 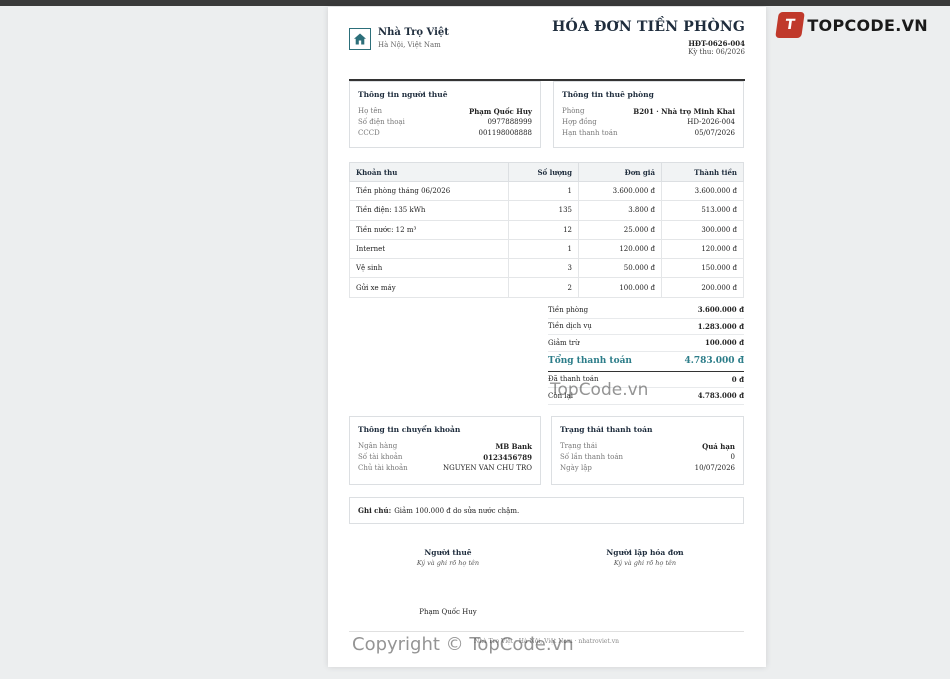 I want to click on contract-code: HD-2026-004, so click(x=711, y=122).